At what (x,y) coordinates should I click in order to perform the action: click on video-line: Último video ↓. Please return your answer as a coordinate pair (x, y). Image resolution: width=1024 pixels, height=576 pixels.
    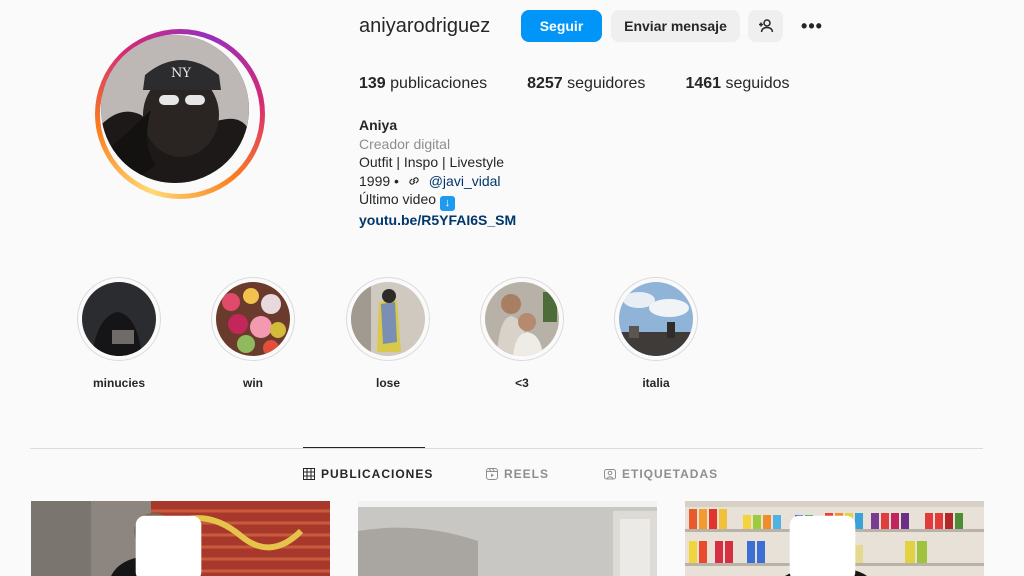
    Looking at the image, I should click on (437, 200).